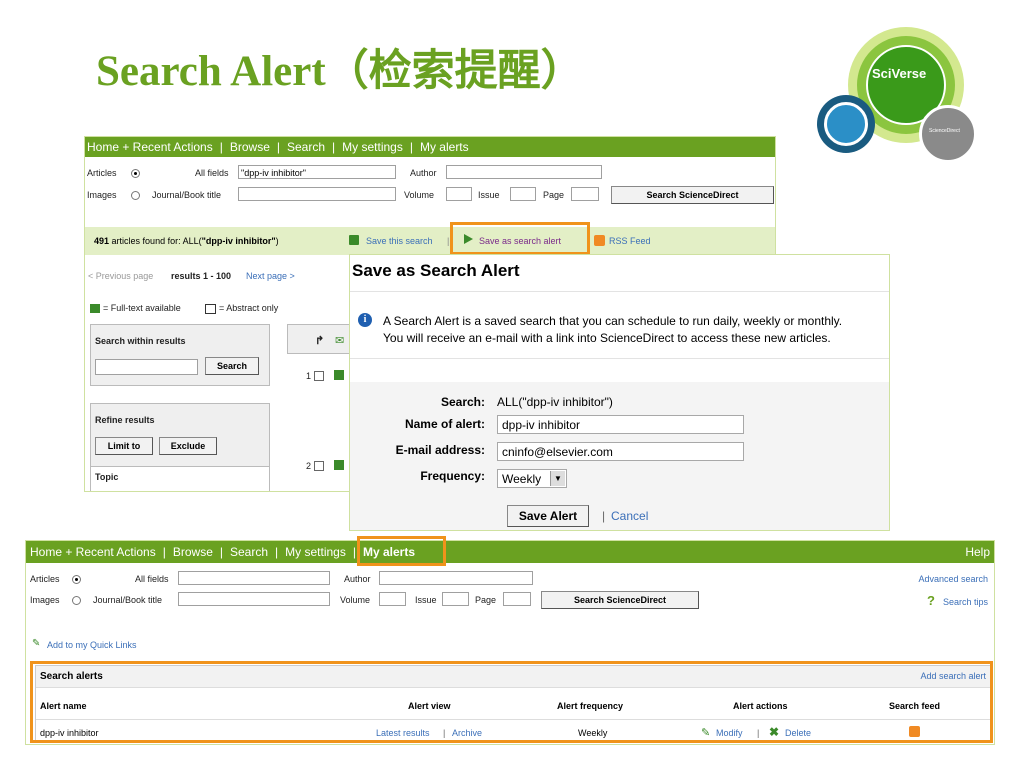  What do you see at coordinates (270, 276) in the screenshot?
I see `next-page-link: Next page >` at bounding box center [270, 276].